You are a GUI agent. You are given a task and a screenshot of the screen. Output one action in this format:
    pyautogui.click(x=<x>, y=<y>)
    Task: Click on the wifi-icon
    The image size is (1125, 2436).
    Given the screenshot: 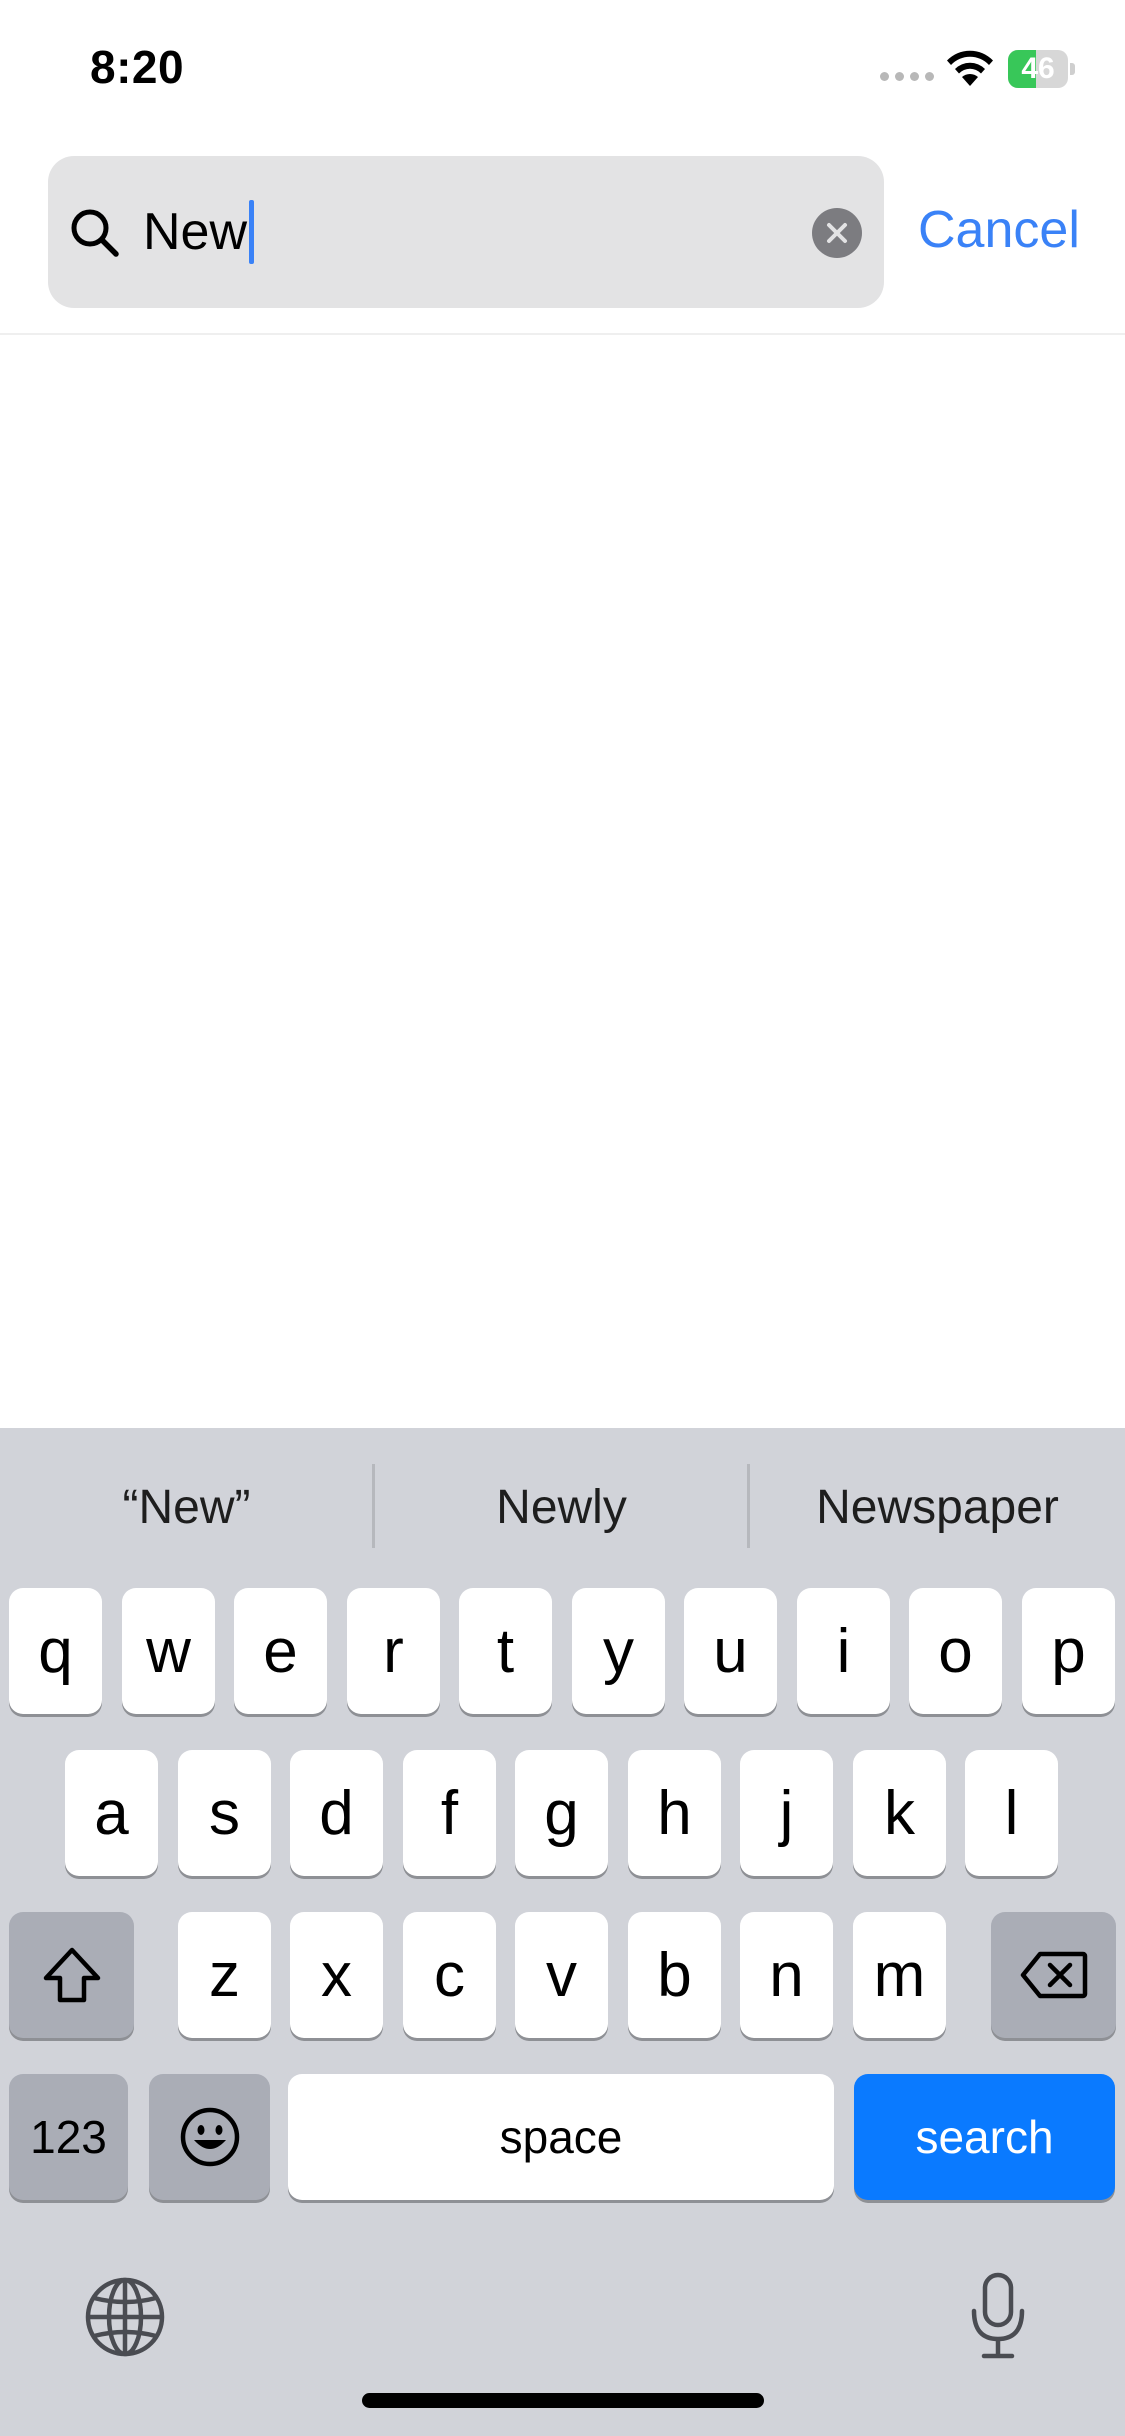 What is the action you would take?
    pyautogui.click(x=970, y=68)
    